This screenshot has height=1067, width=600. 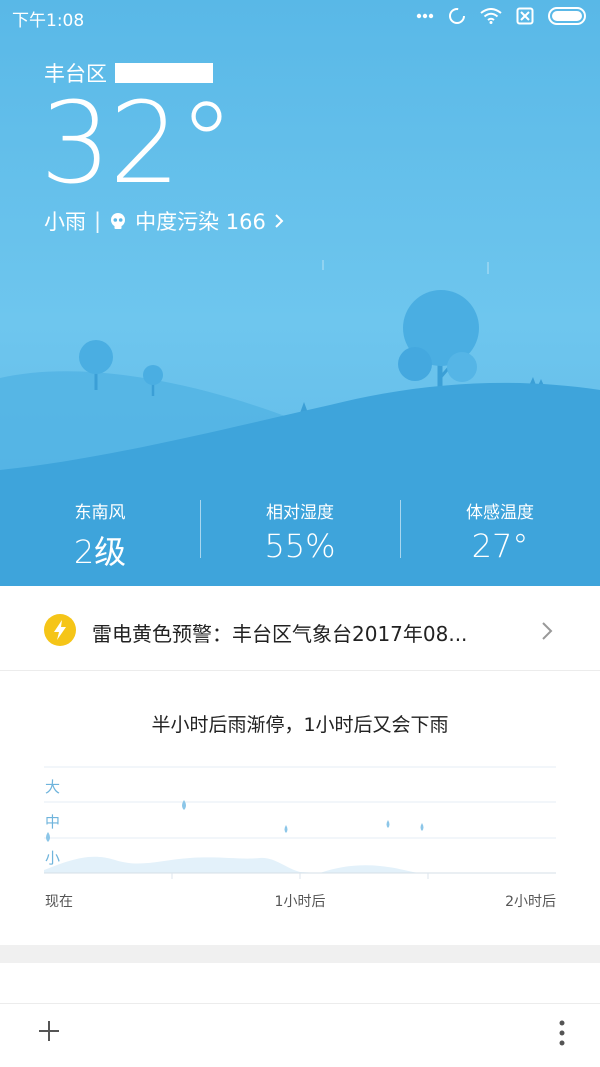 I want to click on status-icons, so click(x=502, y=16).